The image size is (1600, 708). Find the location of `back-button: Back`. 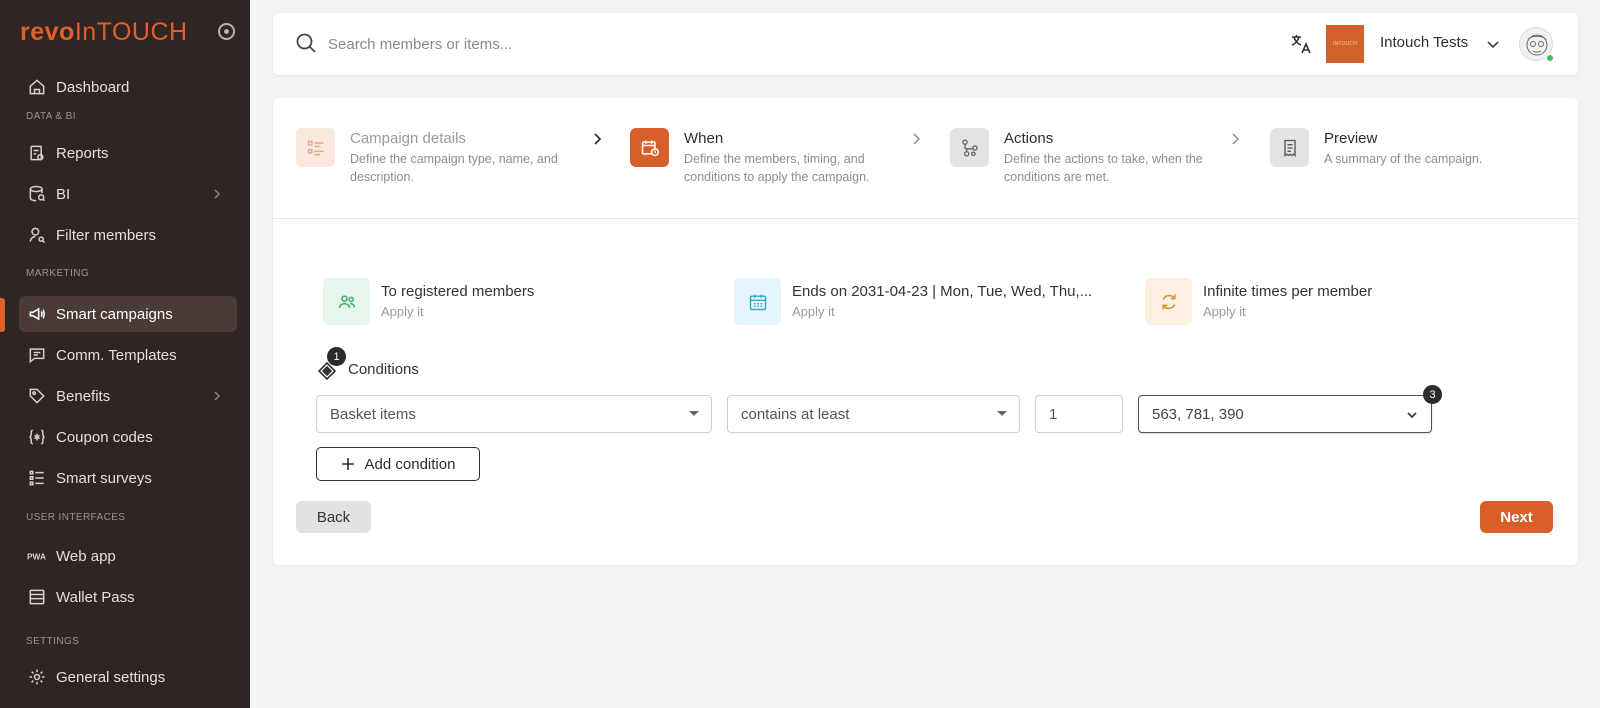

back-button: Back is located at coordinates (333, 517).